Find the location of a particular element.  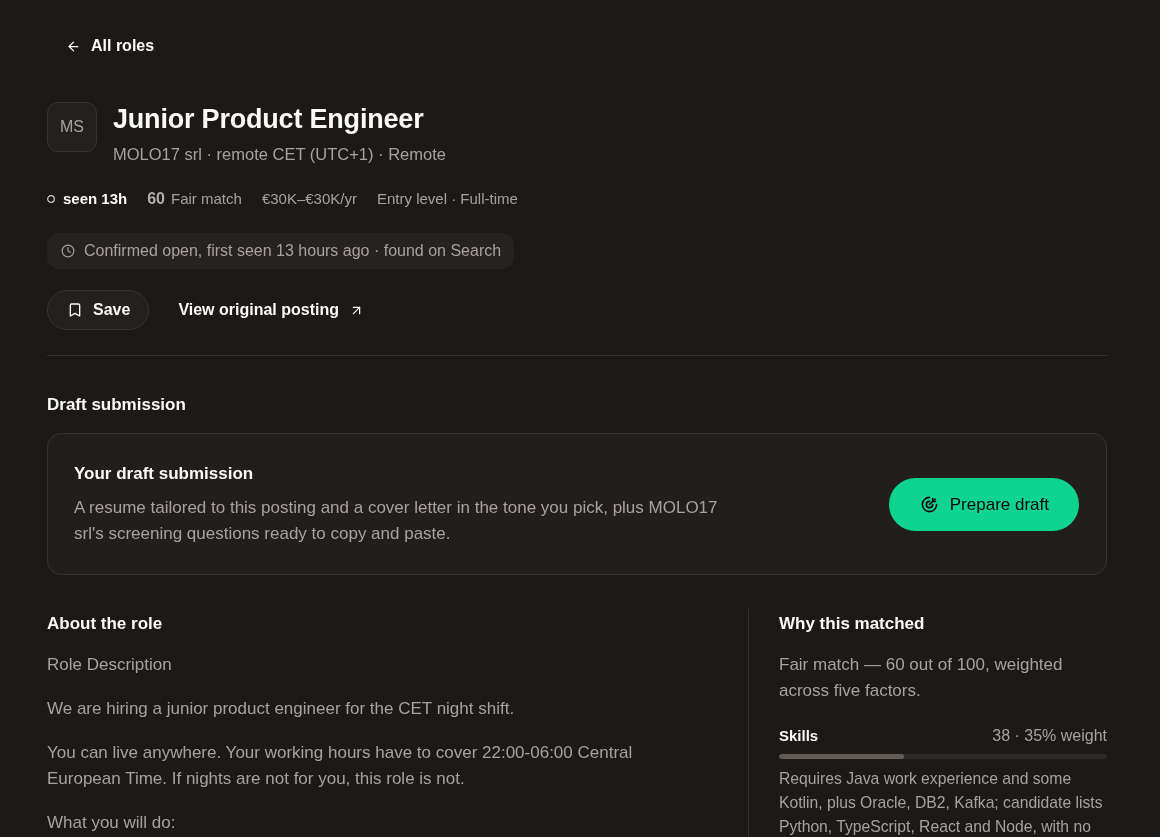

company-logo: MS is located at coordinates (72, 127).